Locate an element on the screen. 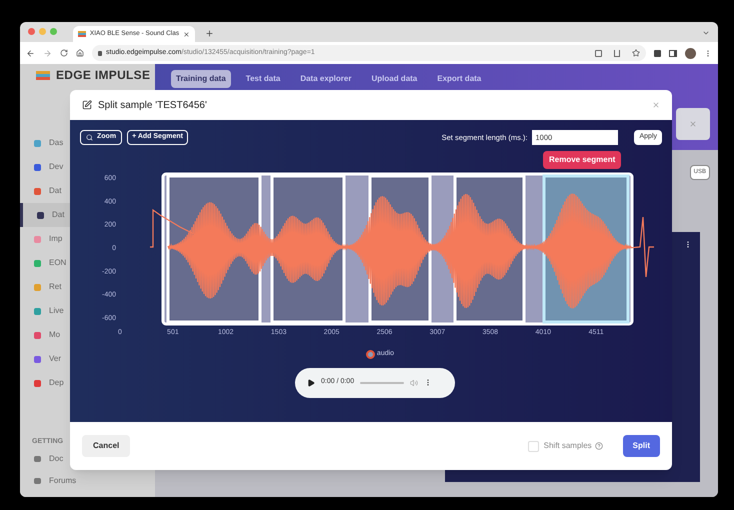 The image size is (734, 510). shift-samples-label: Shift samples is located at coordinates (568, 446).